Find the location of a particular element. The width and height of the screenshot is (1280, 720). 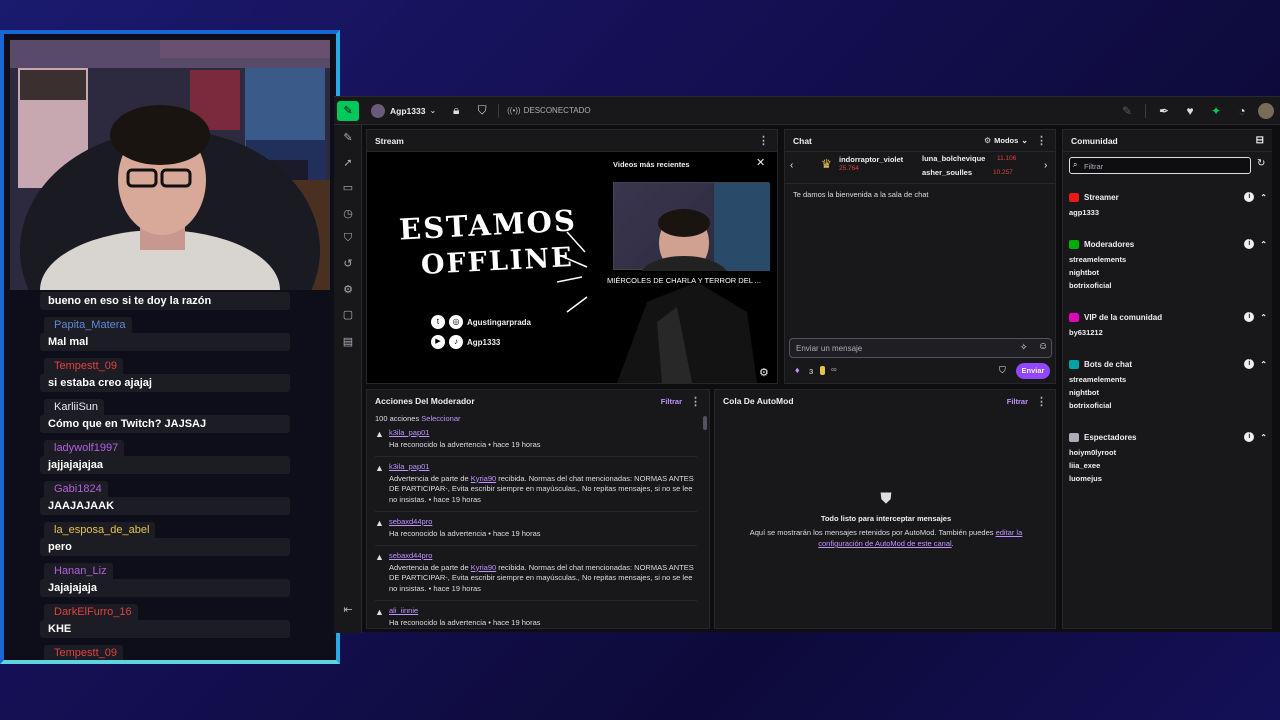

popout-icon: ⊟ is located at coordinates (1260, 140).